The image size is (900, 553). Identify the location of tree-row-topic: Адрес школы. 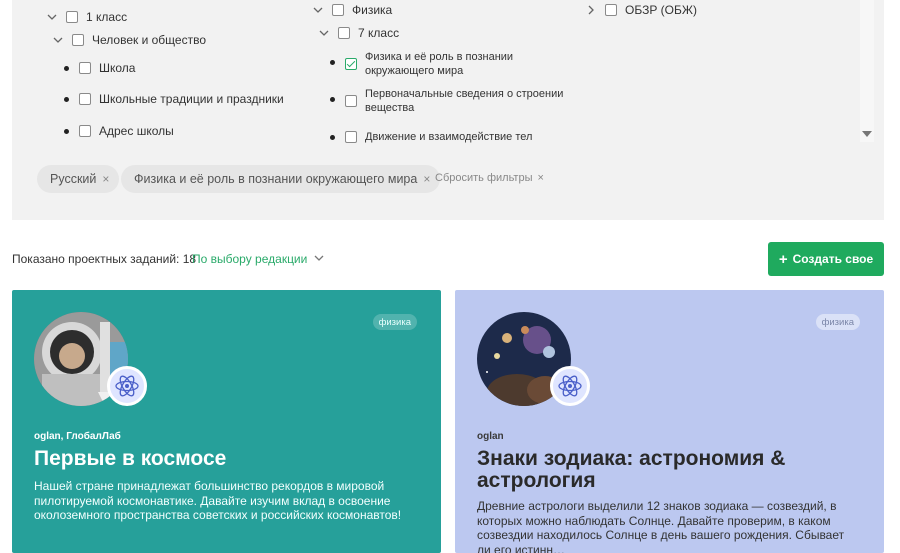
(119, 131).